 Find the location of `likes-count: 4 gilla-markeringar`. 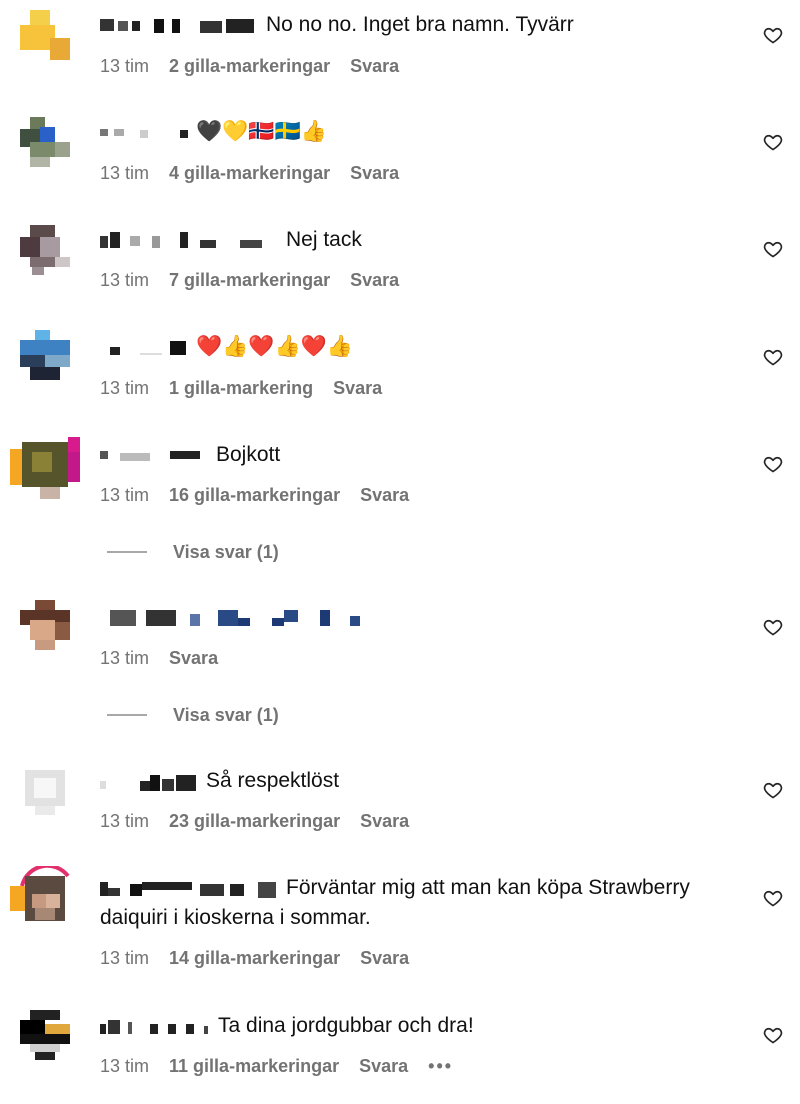

likes-count: 4 gilla-markeringar is located at coordinates (249, 173).